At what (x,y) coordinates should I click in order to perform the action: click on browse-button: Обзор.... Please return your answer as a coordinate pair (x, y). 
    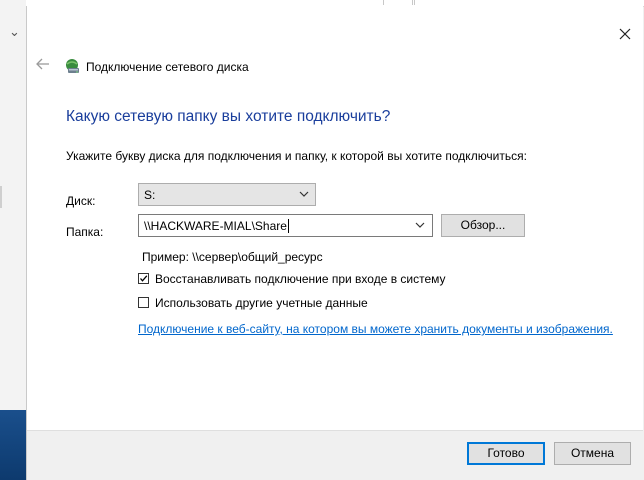
    Looking at the image, I should click on (483, 225).